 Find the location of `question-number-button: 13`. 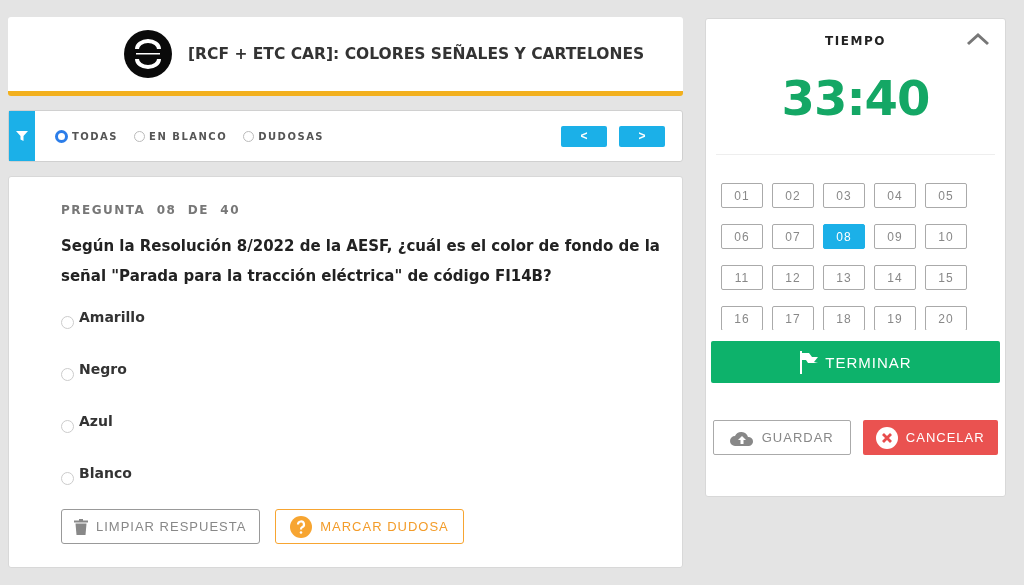

question-number-button: 13 is located at coordinates (844, 277).